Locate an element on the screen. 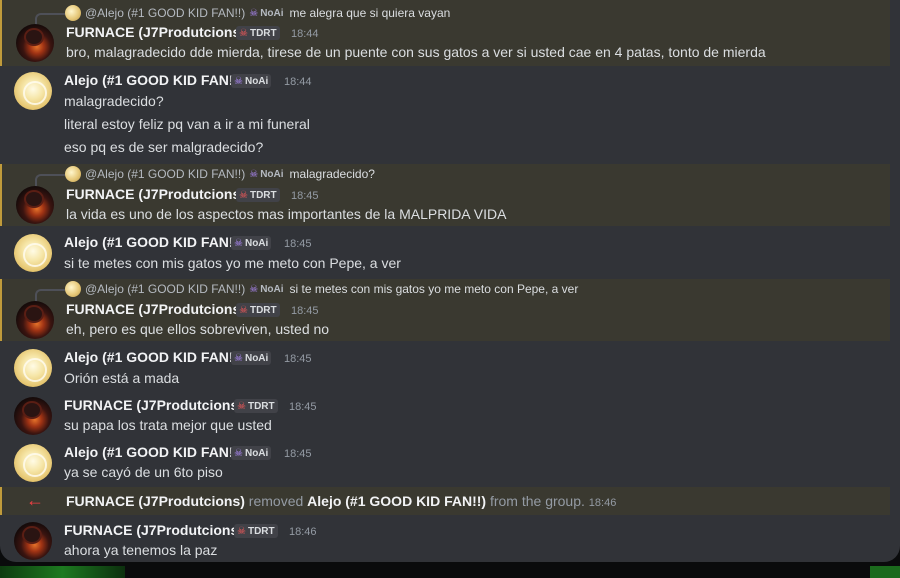  reply-text: me alegra que si quiera vayan is located at coordinates (370, 13).